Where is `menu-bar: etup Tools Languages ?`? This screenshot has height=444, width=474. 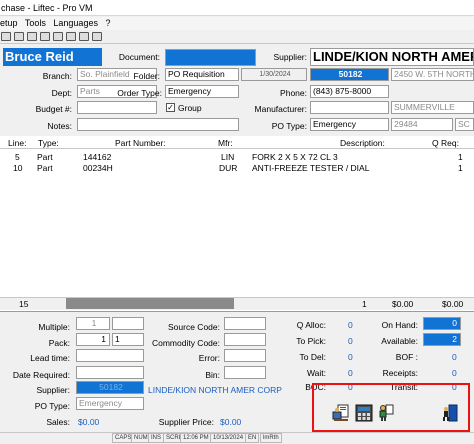 menu-bar: etup Tools Languages ? is located at coordinates (237, 23).